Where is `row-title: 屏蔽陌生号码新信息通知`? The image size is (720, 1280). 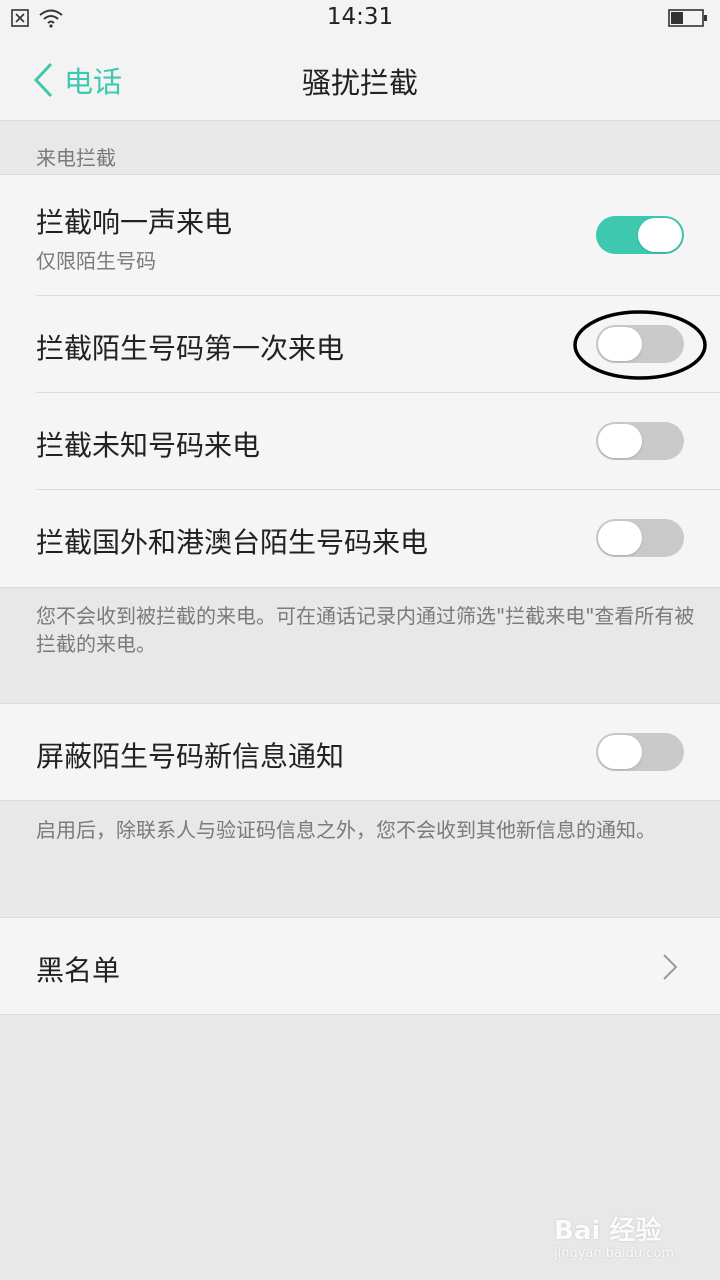 row-title: 屏蔽陌生号码新信息通知 is located at coordinates (190, 756).